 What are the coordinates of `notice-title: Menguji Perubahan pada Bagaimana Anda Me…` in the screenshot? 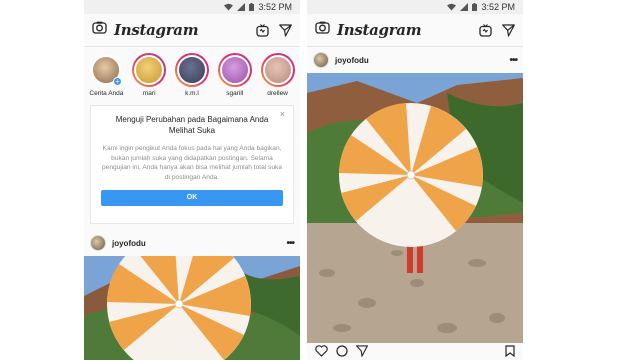 It's located at (192, 125).